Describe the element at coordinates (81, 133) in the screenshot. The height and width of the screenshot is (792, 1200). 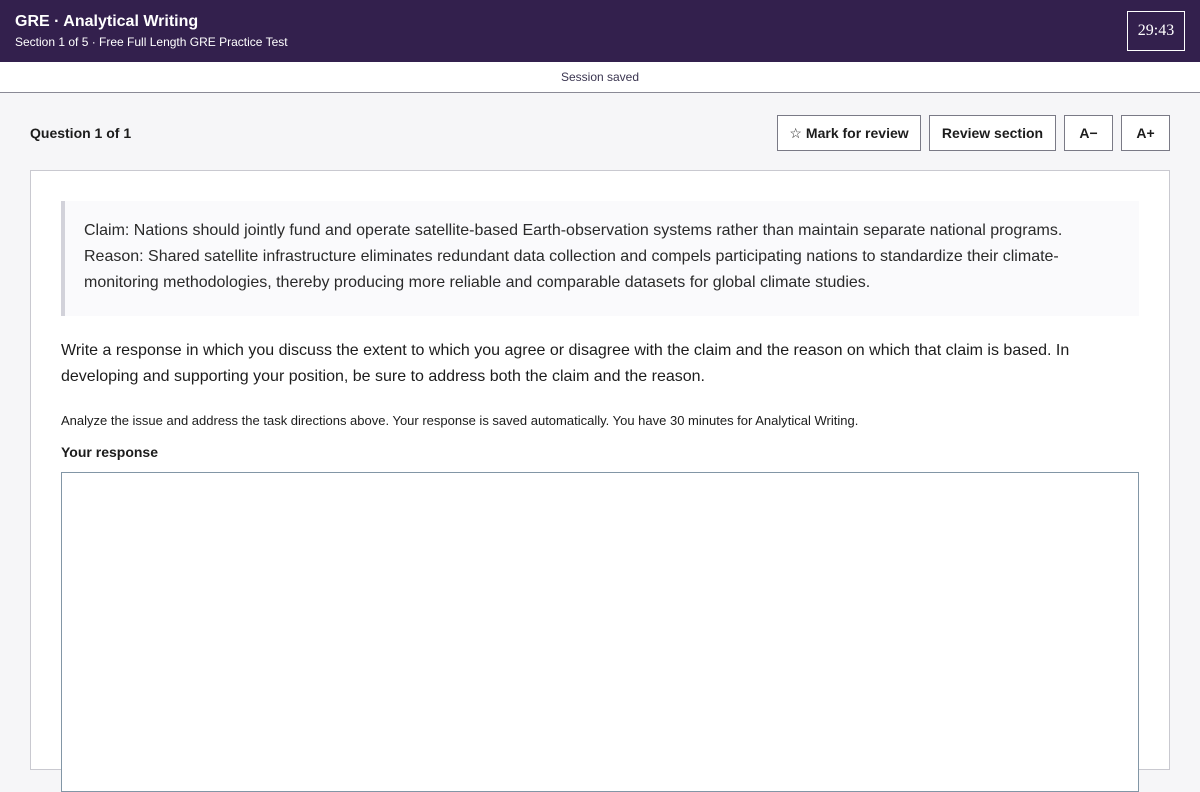
I see `question-counter: Question 1 of 1` at that location.